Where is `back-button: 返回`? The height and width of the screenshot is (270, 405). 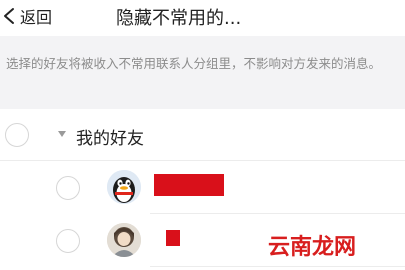
back-button: 返回 is located at coordinates (27, 16).